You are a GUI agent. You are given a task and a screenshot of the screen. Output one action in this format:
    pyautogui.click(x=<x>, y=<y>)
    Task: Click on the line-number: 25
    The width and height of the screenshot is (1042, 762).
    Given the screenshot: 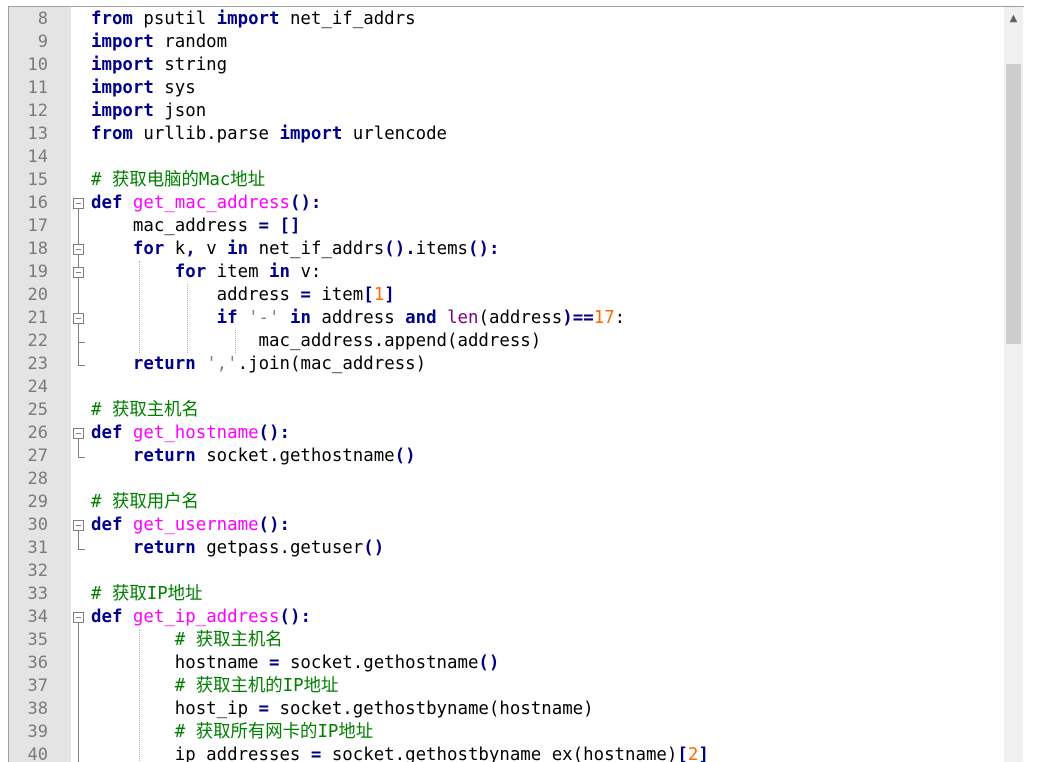 What is the action you would take?
    pyautogui.click(x=37, y=410)
    